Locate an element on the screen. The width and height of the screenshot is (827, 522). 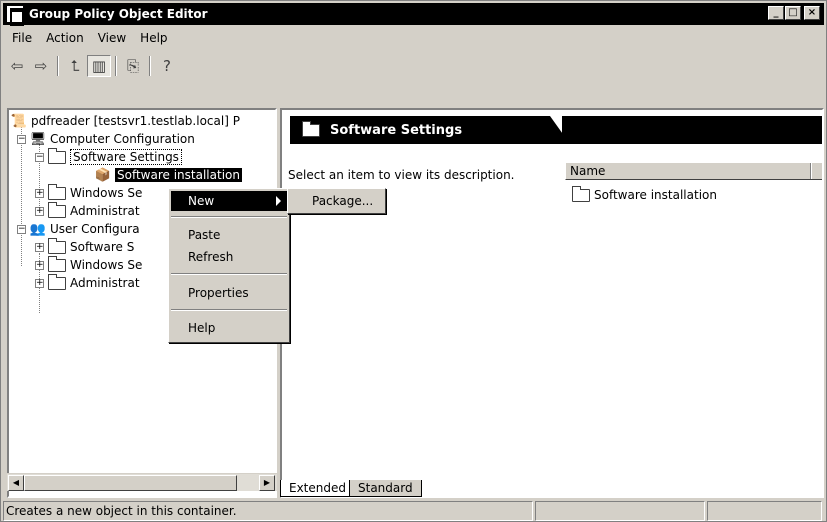
menu-action-label: Action is located at coordinates (65, 38).